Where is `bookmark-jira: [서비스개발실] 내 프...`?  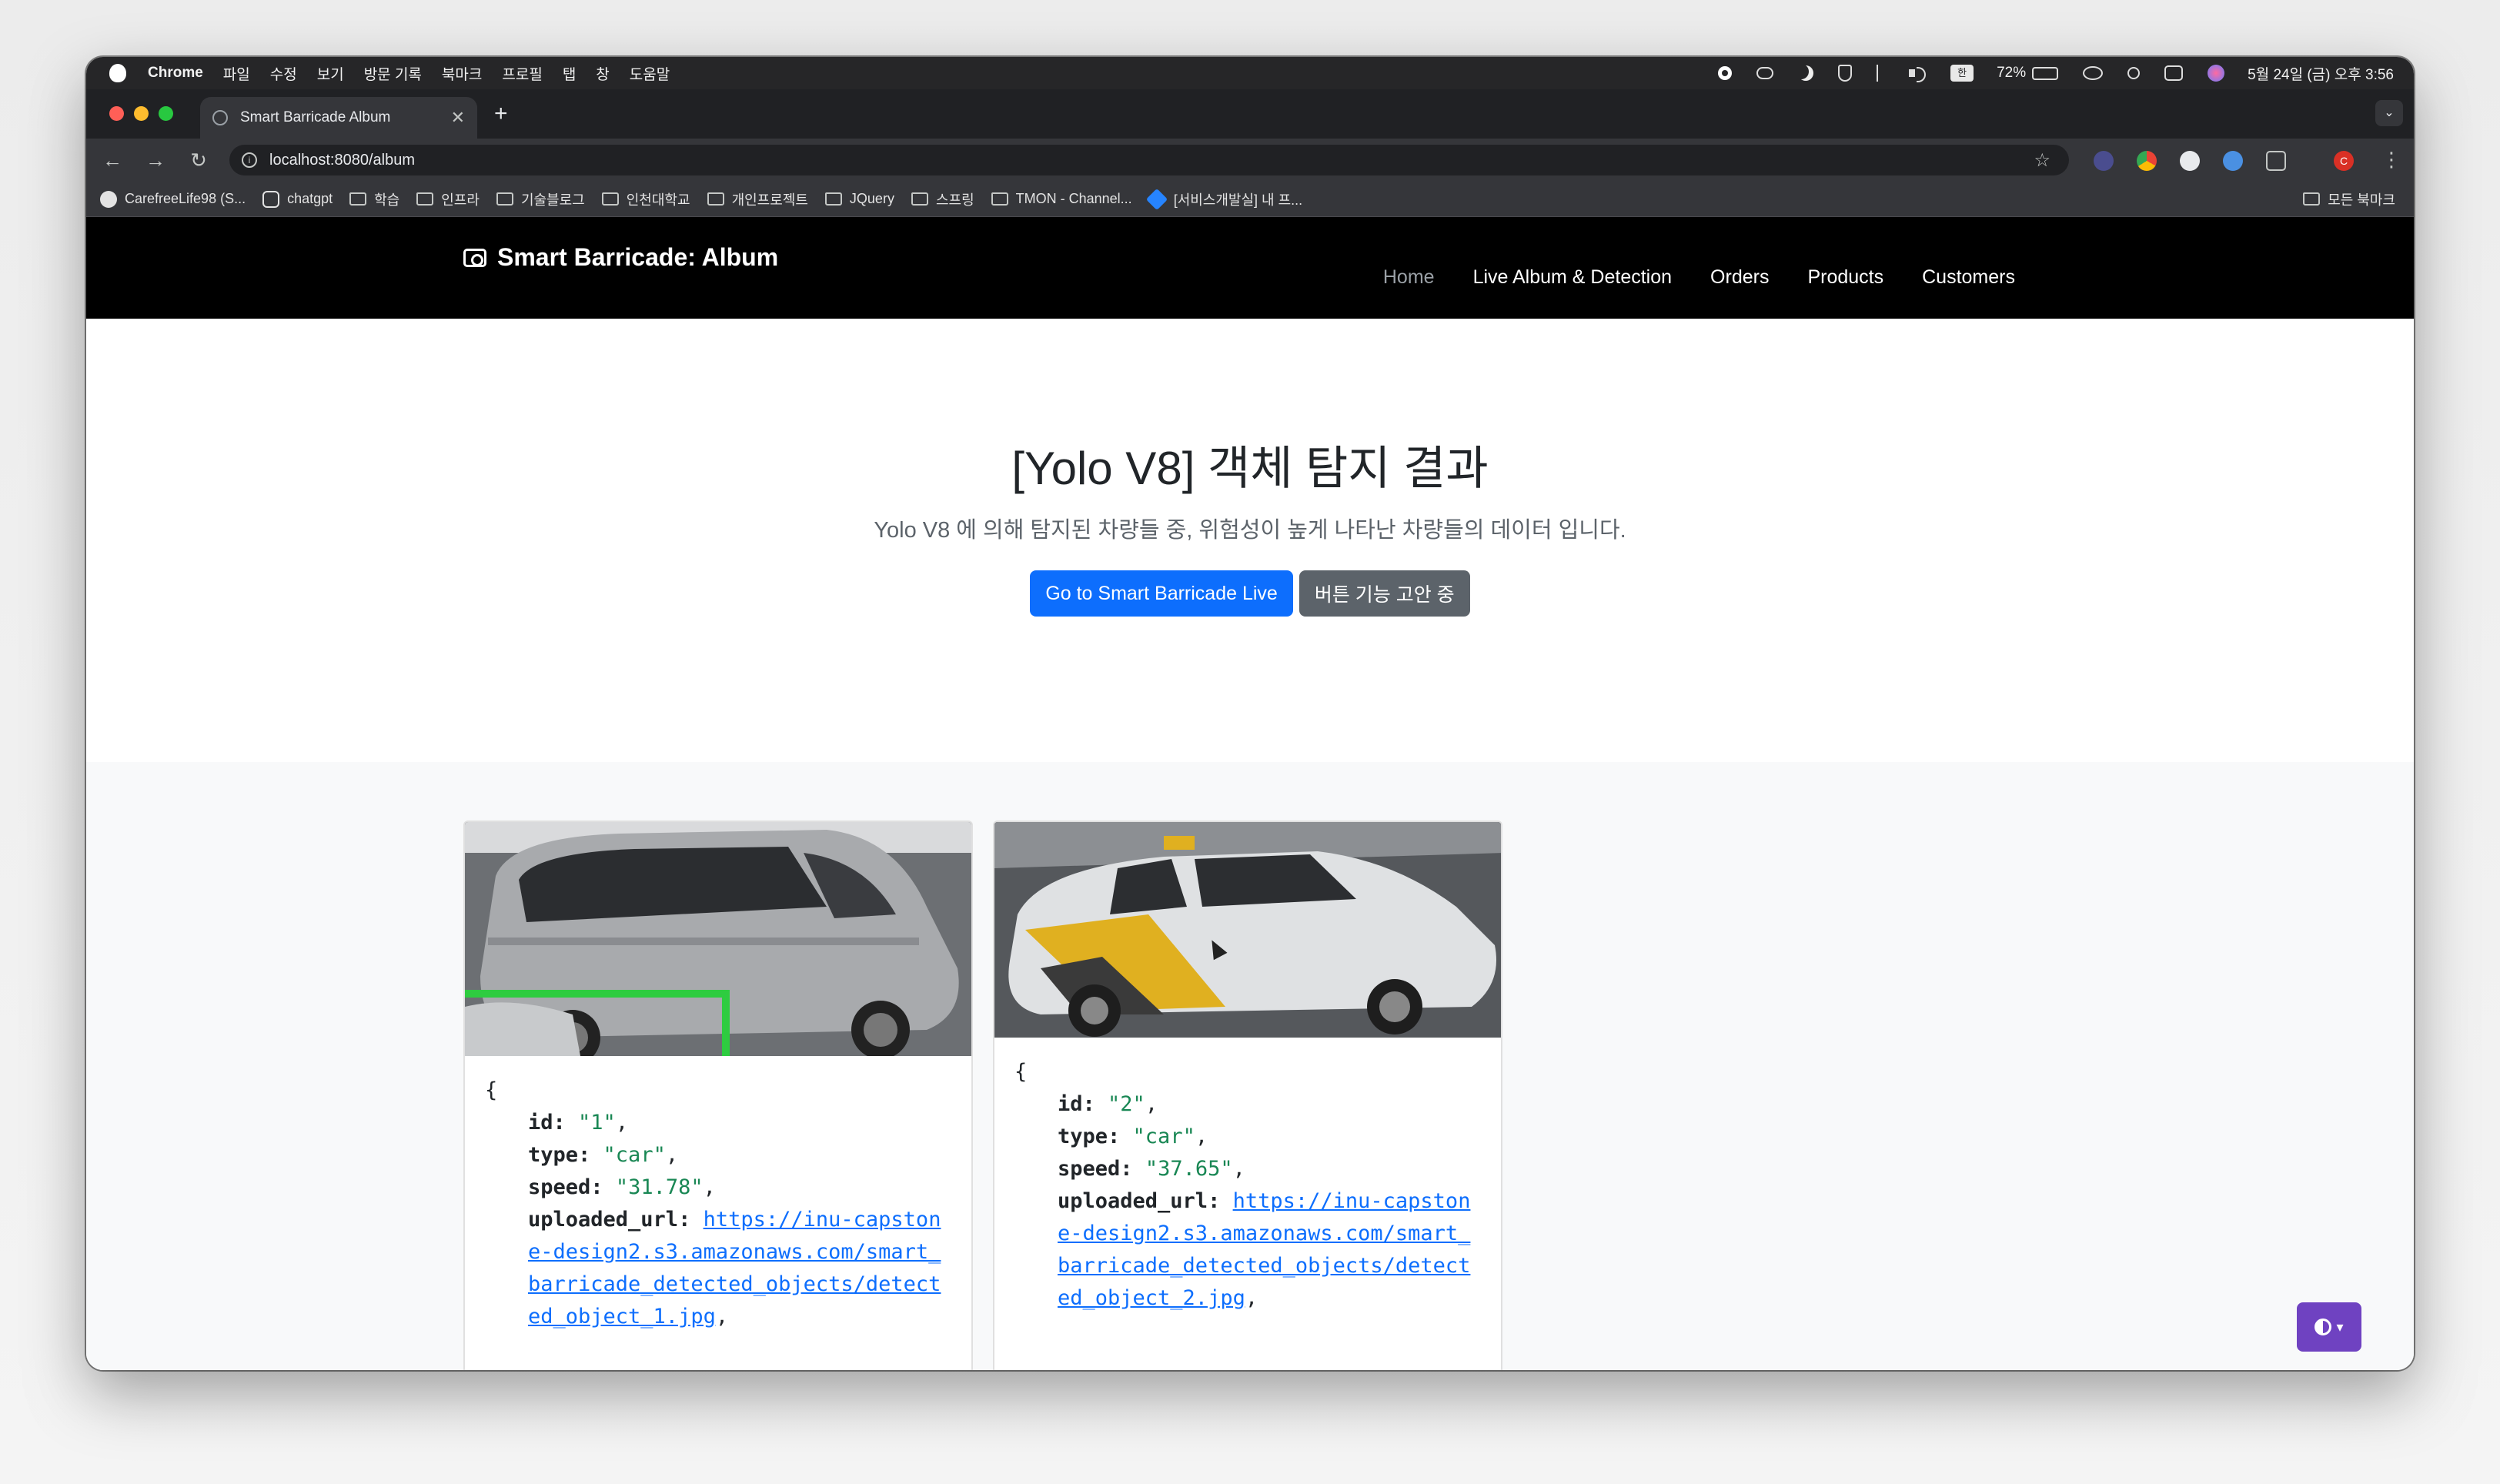 bookmark-jira: [서비스개발실] 내 프... is located at coordinates (1224, 199).